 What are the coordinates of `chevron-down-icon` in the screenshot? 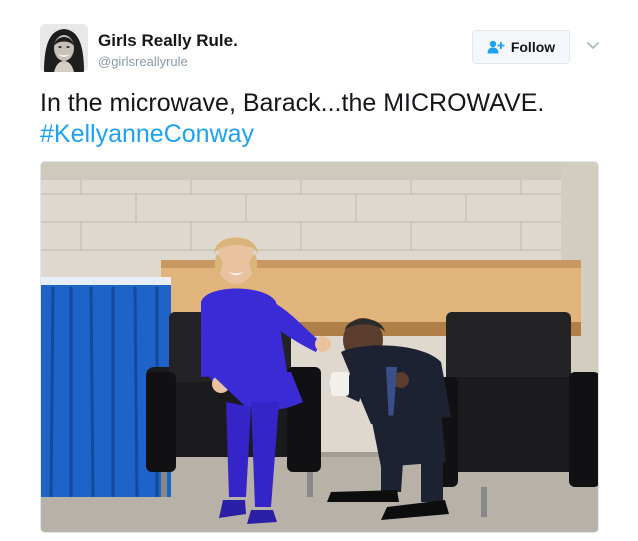 It's located at (593, 46).